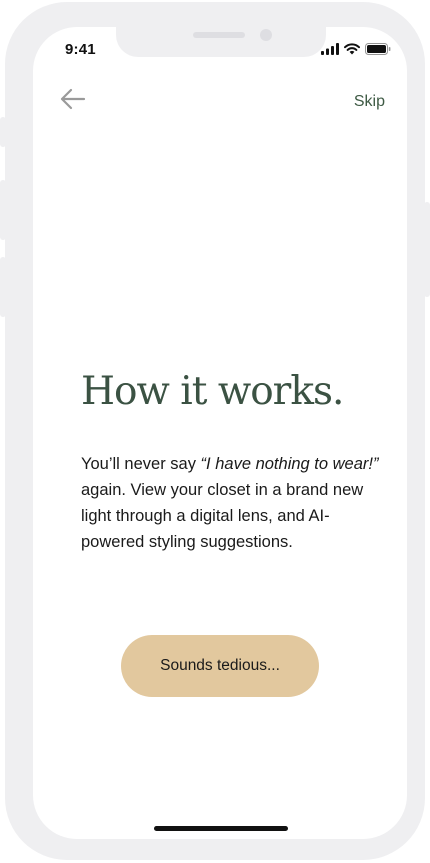 The width and height of the screenshot is (430, 863). Describe the element at coordinates (221, 828) in the screenshot. I see `home-indicator` at that location.